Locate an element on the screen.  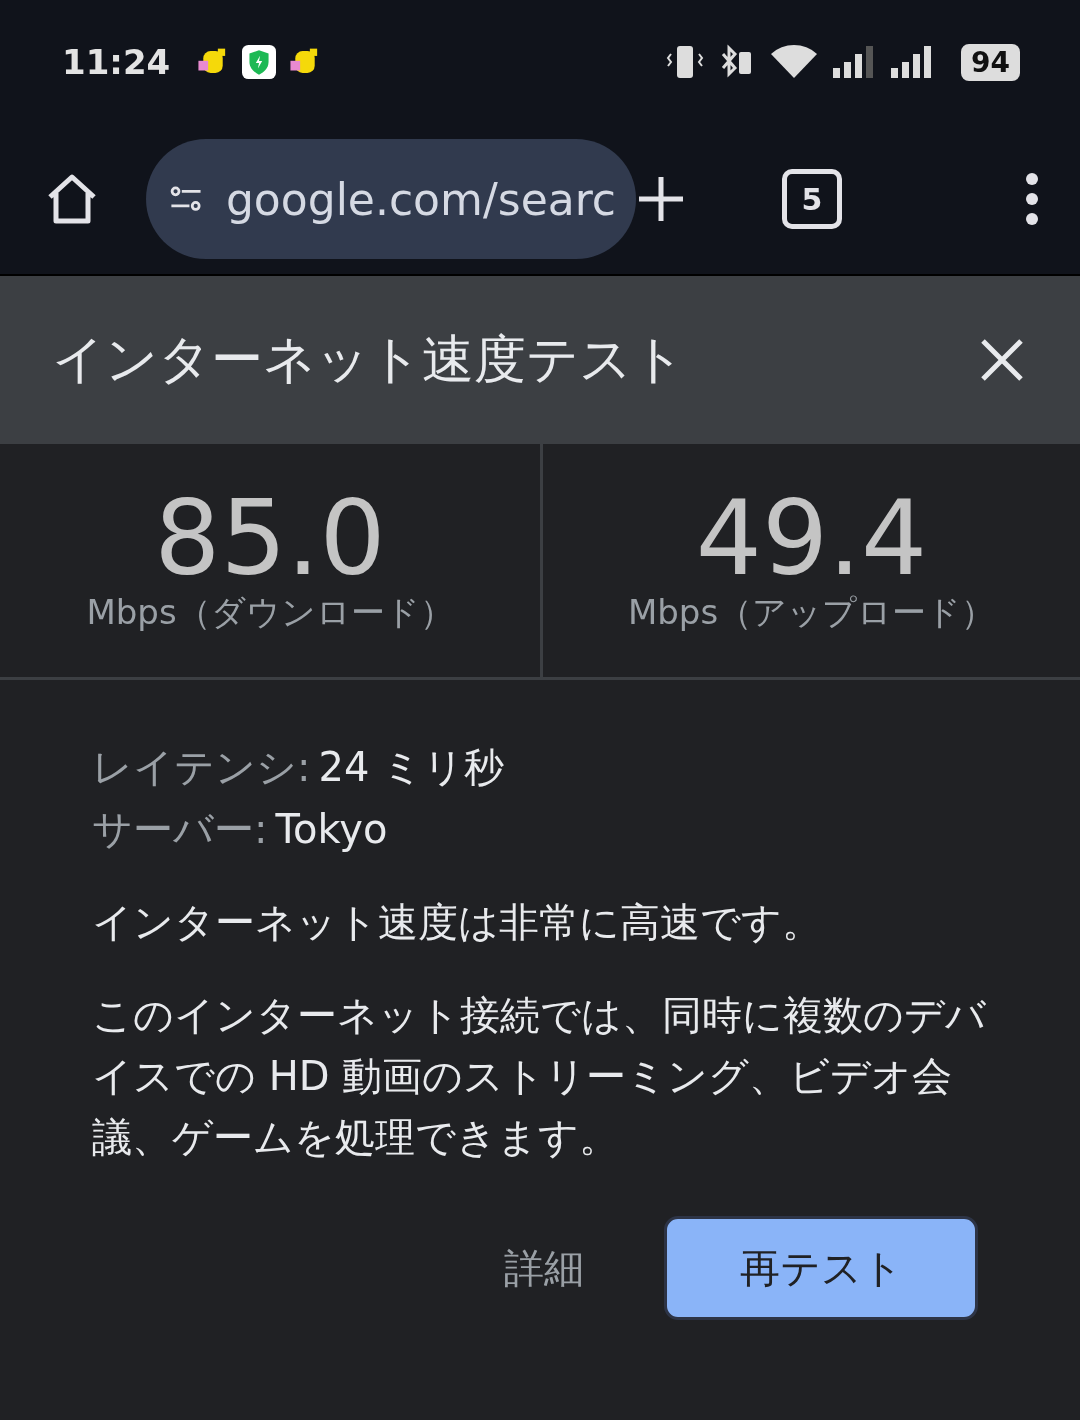
description-text: このインターネット接続では、同時に複数のデバイスでの HD 動画のストリーミング、ビデオ会議、ゲームを処理できます。 is located at coordinates (539, 1076).